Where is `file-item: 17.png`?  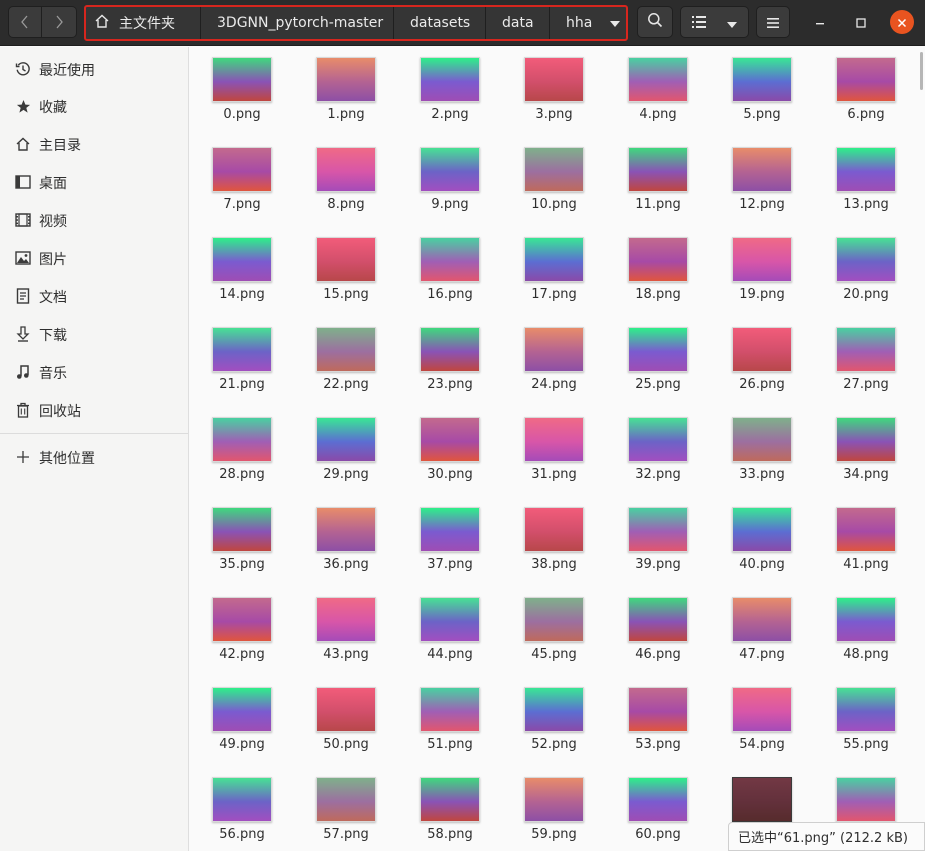
file-item: 17.png is located at coordinates (554, 270).